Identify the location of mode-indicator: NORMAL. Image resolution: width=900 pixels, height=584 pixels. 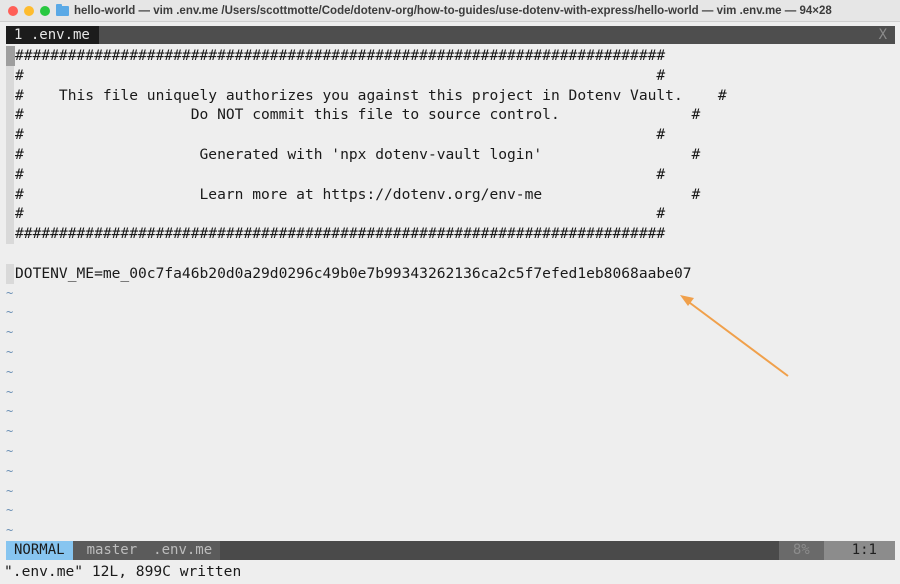
(39, 550).